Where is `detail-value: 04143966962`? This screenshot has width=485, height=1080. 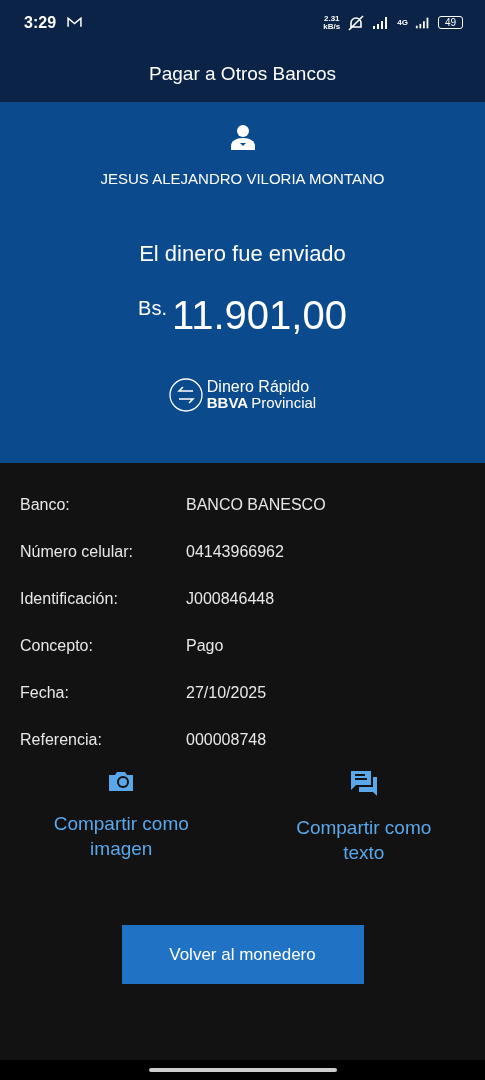
detail-value: 04143966962 is located at coordinates (235, 551).